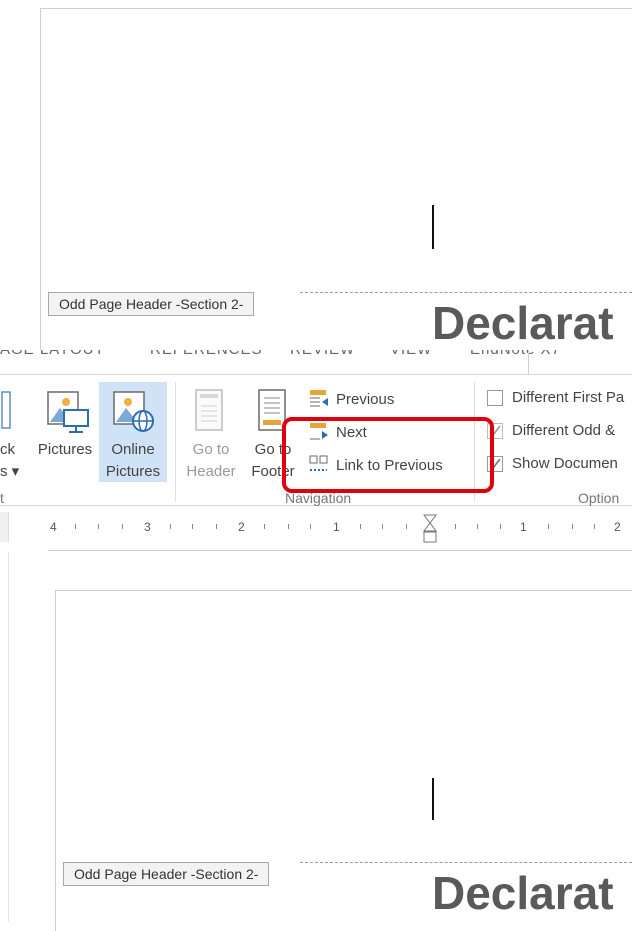  I want to click on ruler-label-2-right: 2, so click(617, 527).